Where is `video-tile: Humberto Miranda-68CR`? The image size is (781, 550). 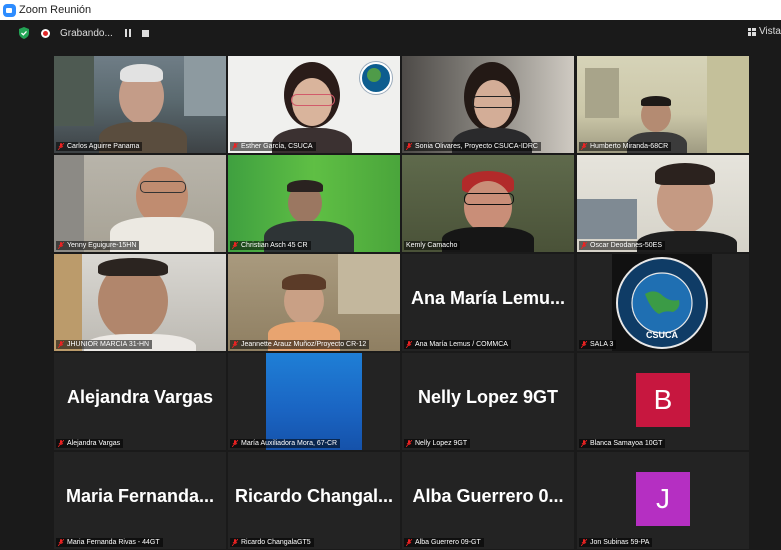
video-tile: Humberto Miranda-68CR is located at coordinates (663, 104).